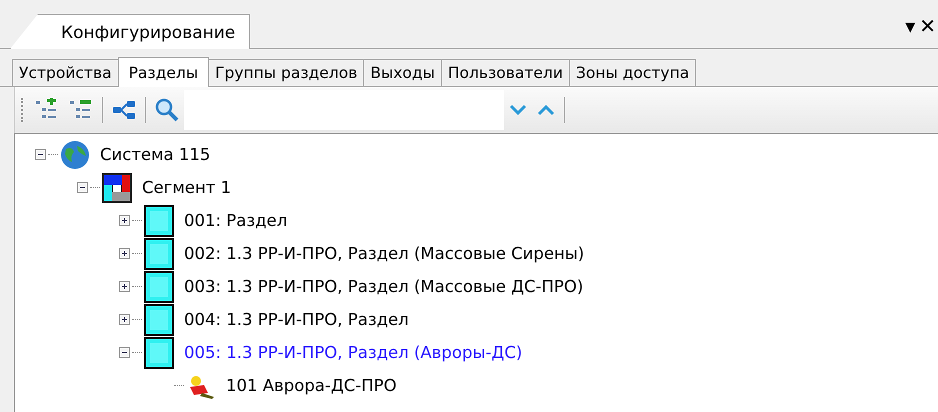  I want to click on tab: Разделы, so click(164, 72).